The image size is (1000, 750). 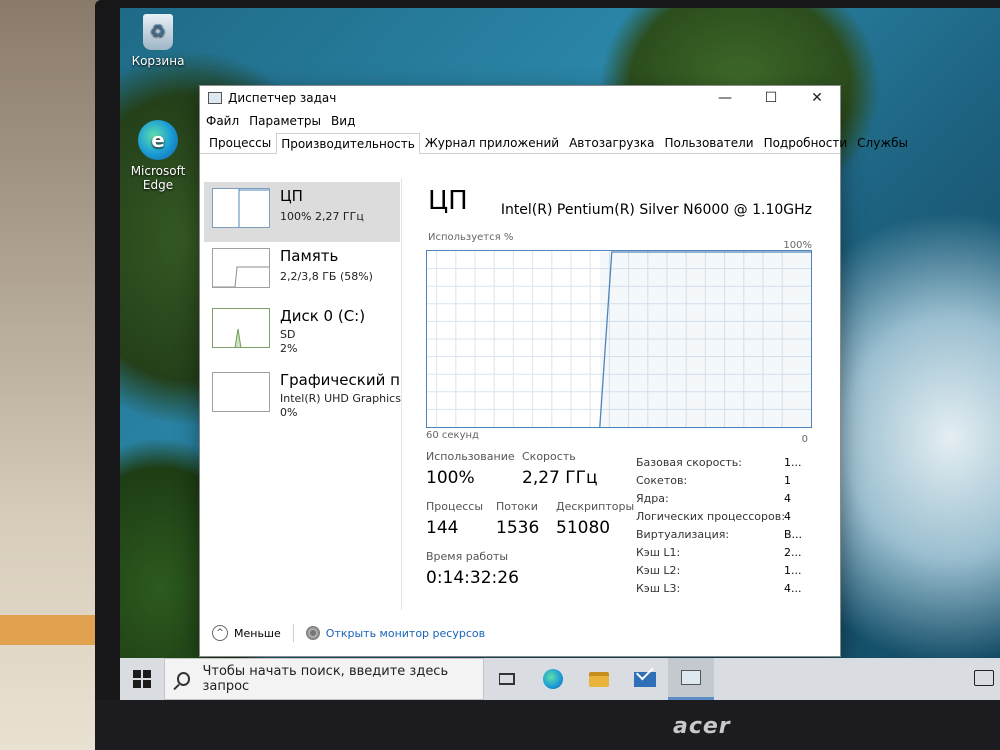 What do you see at coordinates (689, 462) in the screenshot?
I see `detail-key: Базовая скорость:` at bounding box center [689, 462].